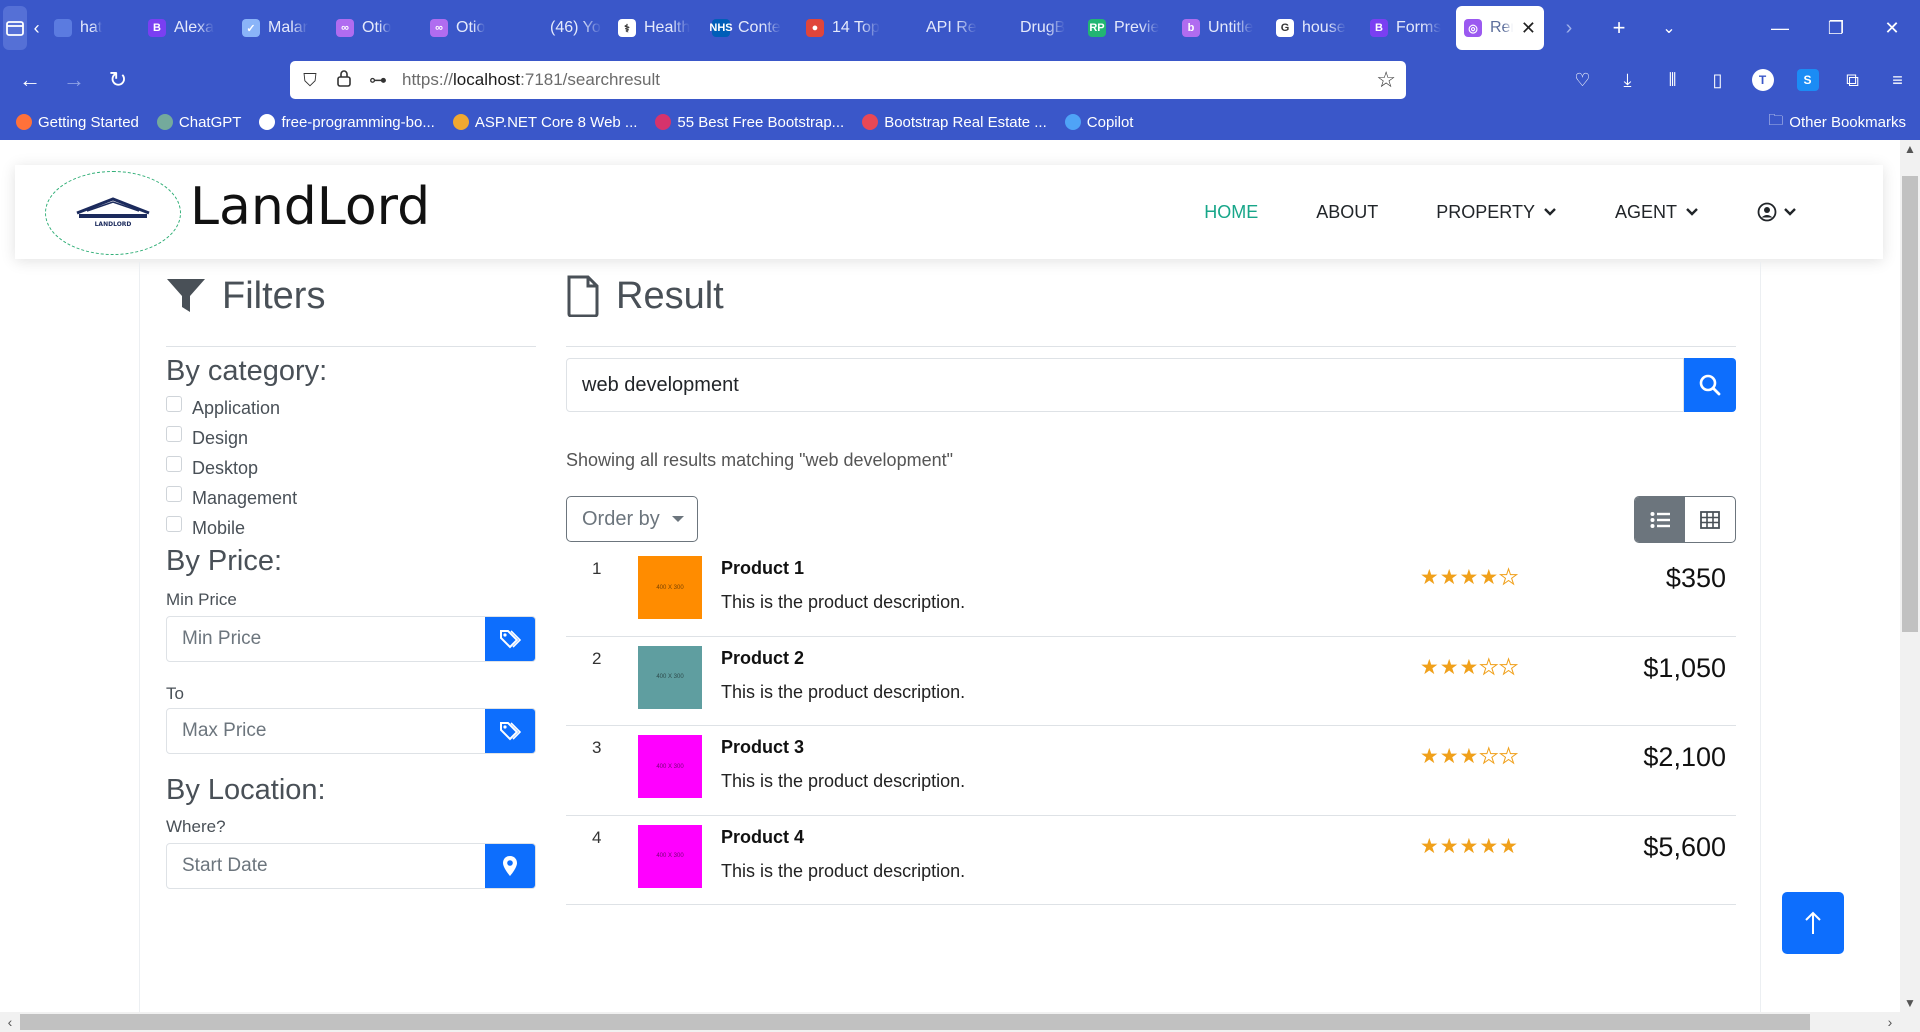 Image resolution: width=1920 pixels, height=1032 pixels. Describe the element at coordinates (1780, 28) in the screenshot. I see `minimize-button: —` at that location.